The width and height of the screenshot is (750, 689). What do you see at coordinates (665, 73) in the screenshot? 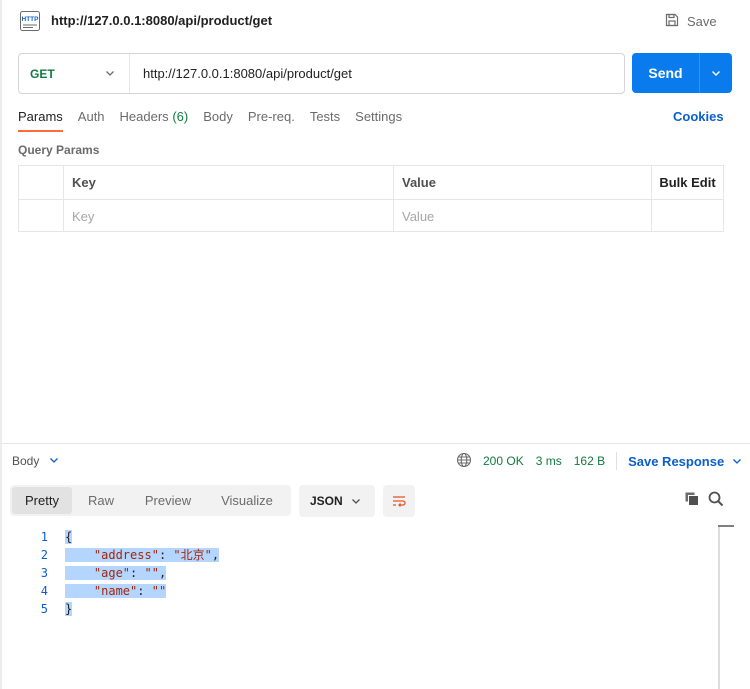
I see `send-label: Send` at bounding box center [665, 73].